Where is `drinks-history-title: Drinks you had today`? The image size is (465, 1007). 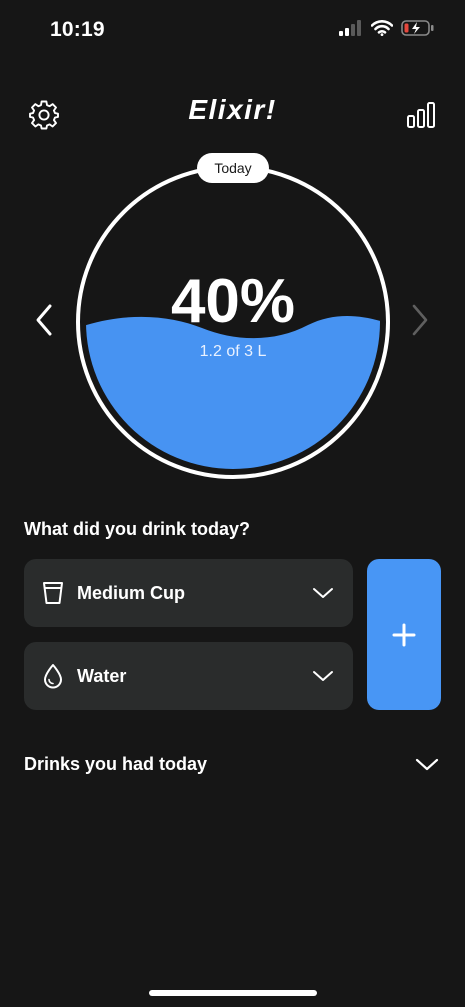 drinks-history-title: Drinks you had today is located at coordinates (115, 764).